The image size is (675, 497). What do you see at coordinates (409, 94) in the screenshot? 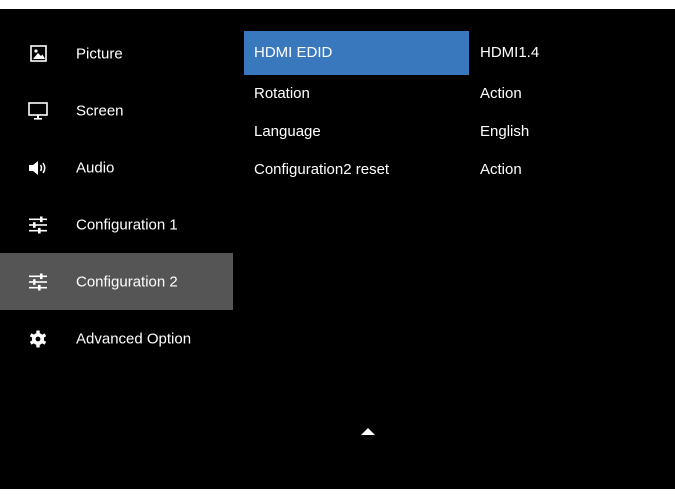
I see `menu-row-rotation: Rotation Action` at bounding box center [409, 94].